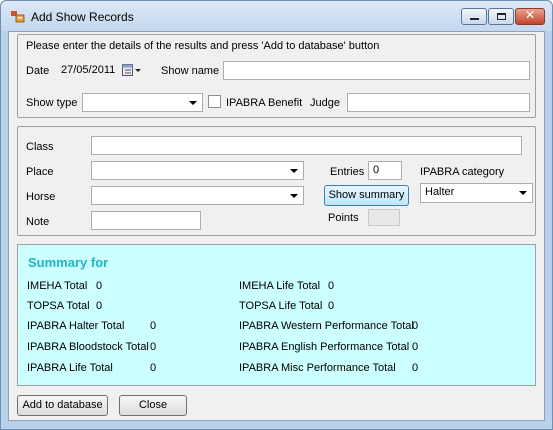 The image size is (553, 430). What do you see at coordinates (142, 102) in the screenshot?
I see `show-type-dropdown` at bounding box center [142, 102].